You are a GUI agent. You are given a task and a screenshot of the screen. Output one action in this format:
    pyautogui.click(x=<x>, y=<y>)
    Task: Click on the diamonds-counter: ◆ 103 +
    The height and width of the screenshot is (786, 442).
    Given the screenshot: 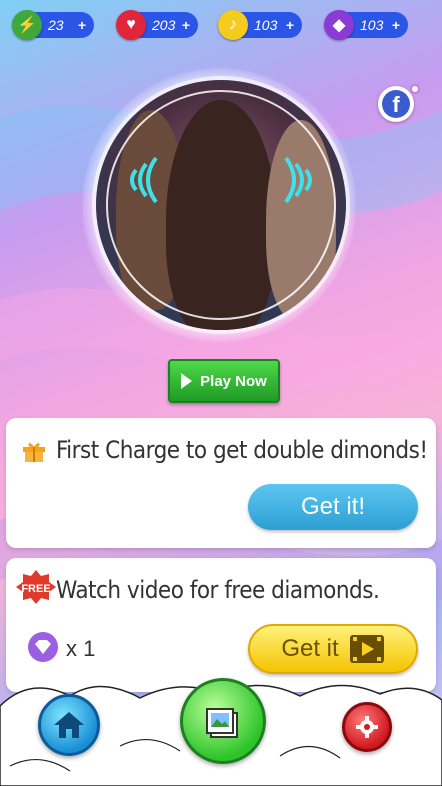 What is the action you would take?
    pyautogui.click(x=366, y=25)
    